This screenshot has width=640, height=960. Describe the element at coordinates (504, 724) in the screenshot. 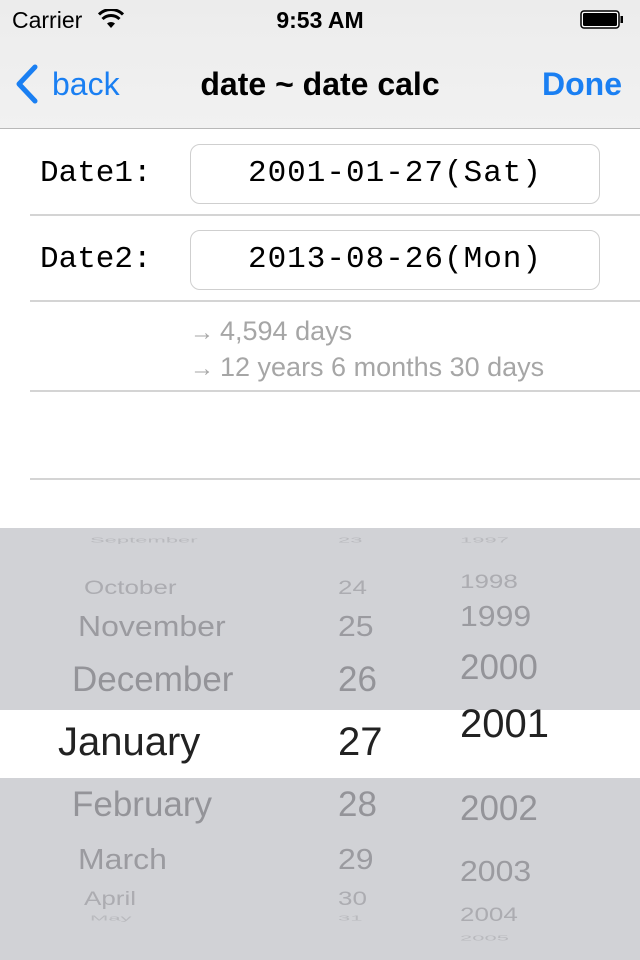

I see `picker-year-item: 2001` at that location.